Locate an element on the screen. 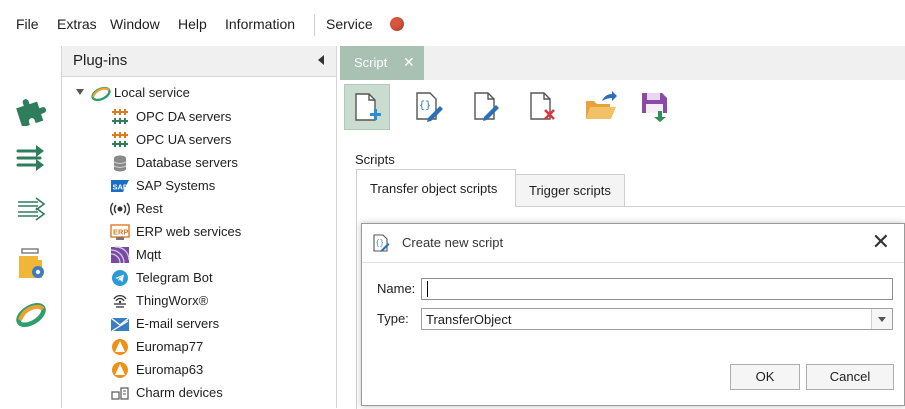 Image resolution: width=905 pixels, height=409 pixels. delete-script-button is located at coordinates (543, 107).